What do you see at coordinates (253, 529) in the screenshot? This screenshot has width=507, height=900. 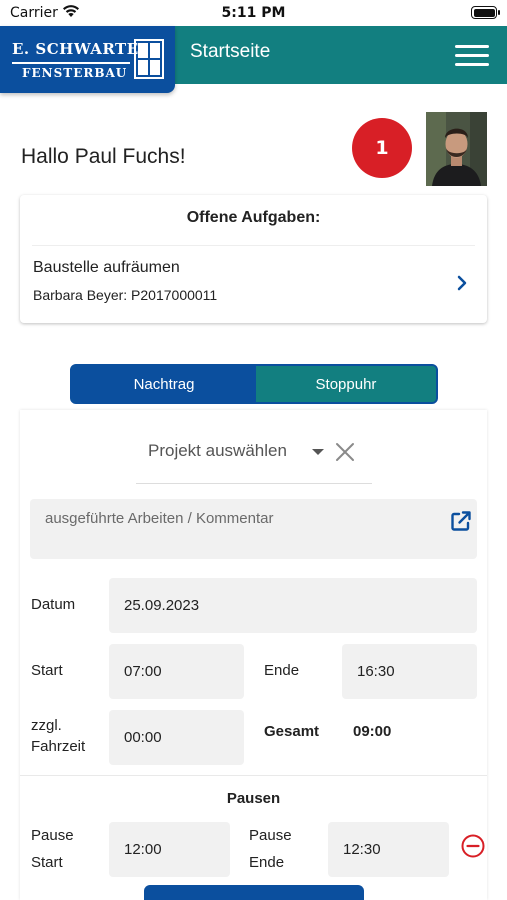 I see `comment-field: ausgeführte Arbeiten / Kommentar` at bounding box center [253, 529].